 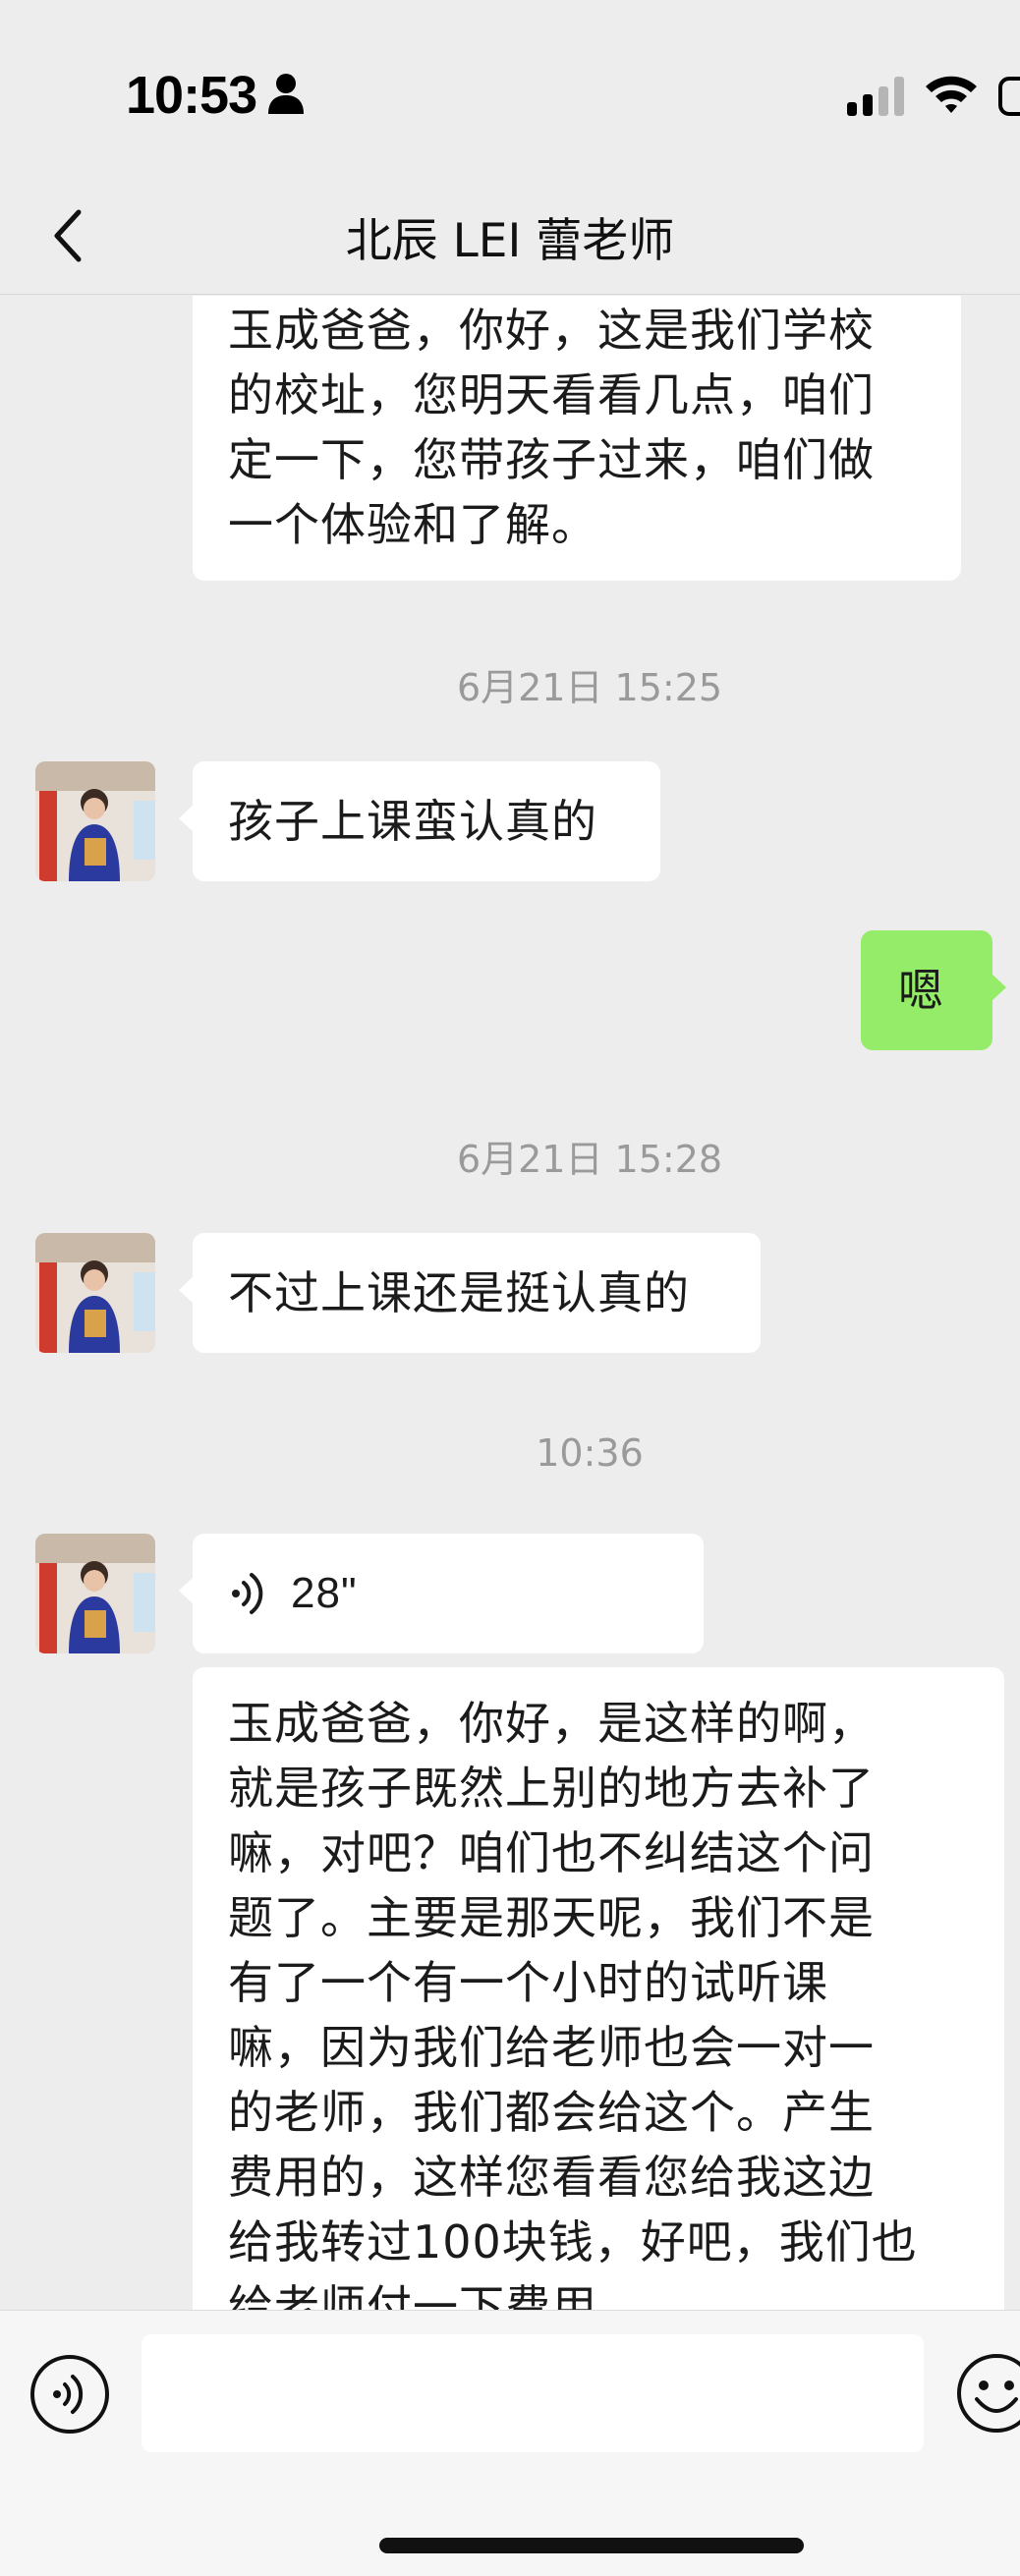 What do you see at coordinates (324, 1593) in the screenshot?
I see `voice-duration: 28"` at bounding box center [324, 1593].